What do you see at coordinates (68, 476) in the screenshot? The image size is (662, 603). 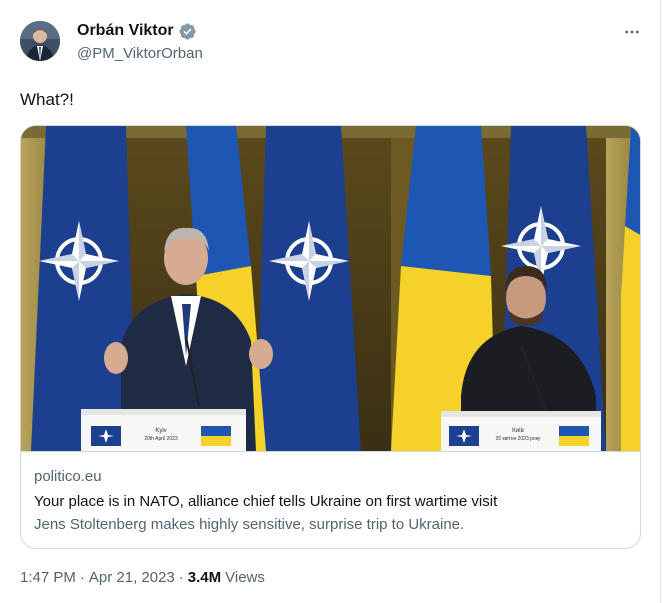 I see `card-domain: politico.eu` at bounding box center [68, 476].